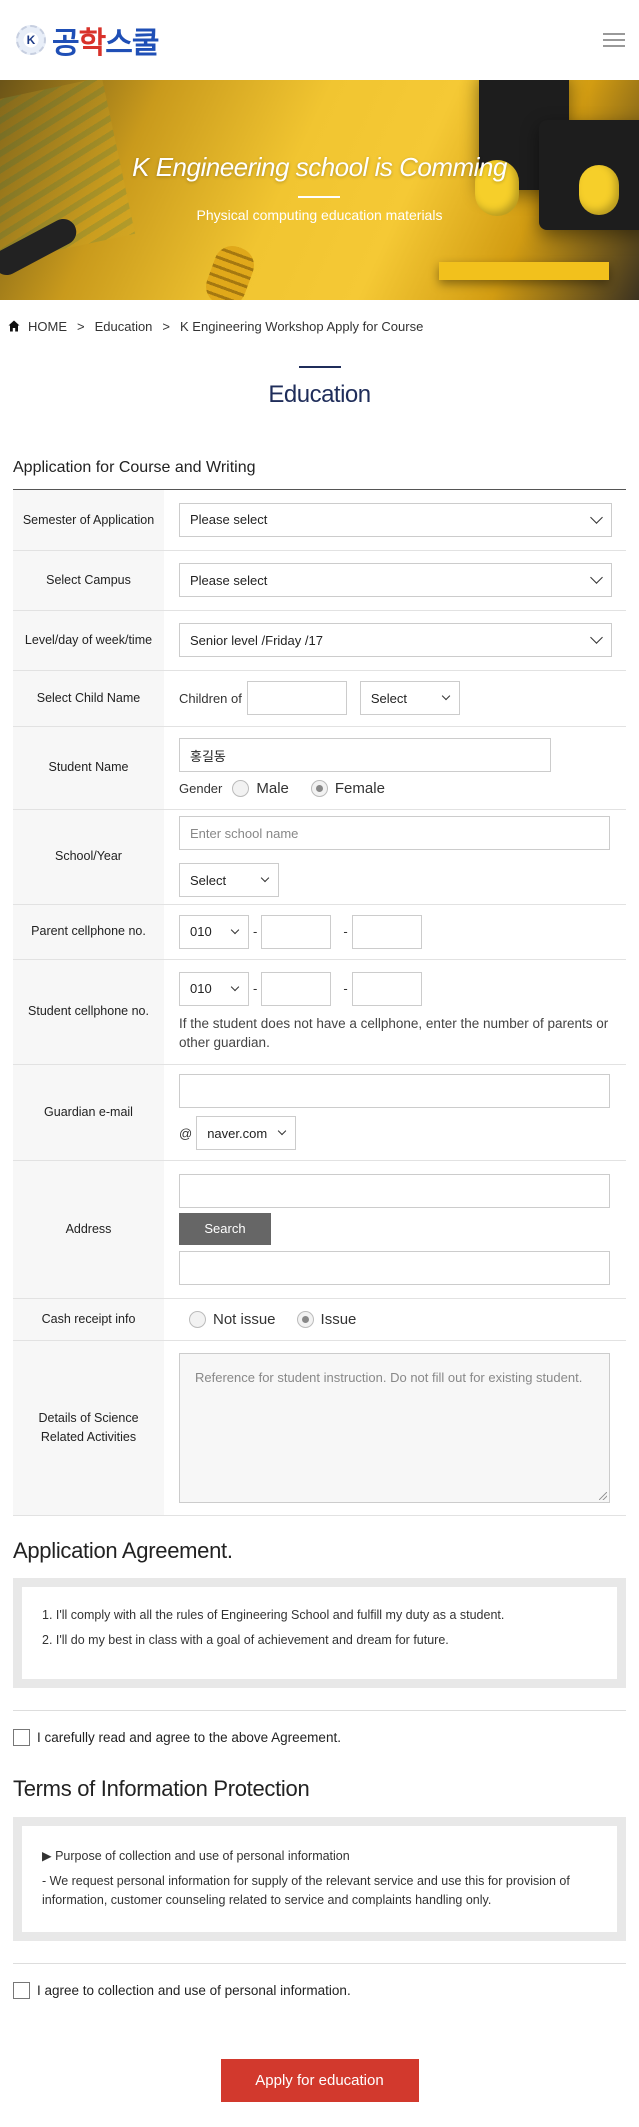  Describe the element at coordinates (161, 1788) in the screenshot. I see `privacy-title: Terms of Information Protection` at that location.